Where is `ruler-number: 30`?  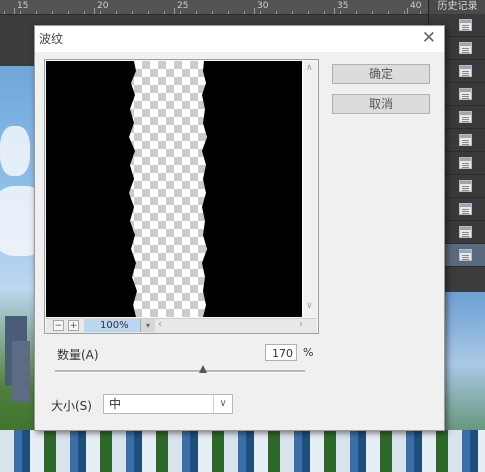 ruler-number: 30 is located at coordinates (263, 6).